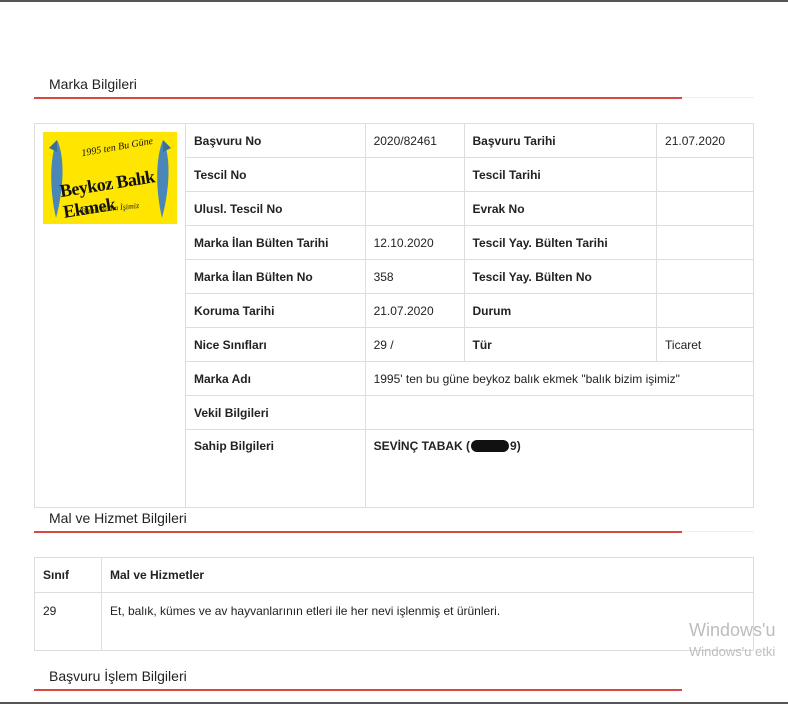 The image size is (788, 704). I want to click on section-title-islem: Başvuru İşlem Bilgileri, so click(118, 676).